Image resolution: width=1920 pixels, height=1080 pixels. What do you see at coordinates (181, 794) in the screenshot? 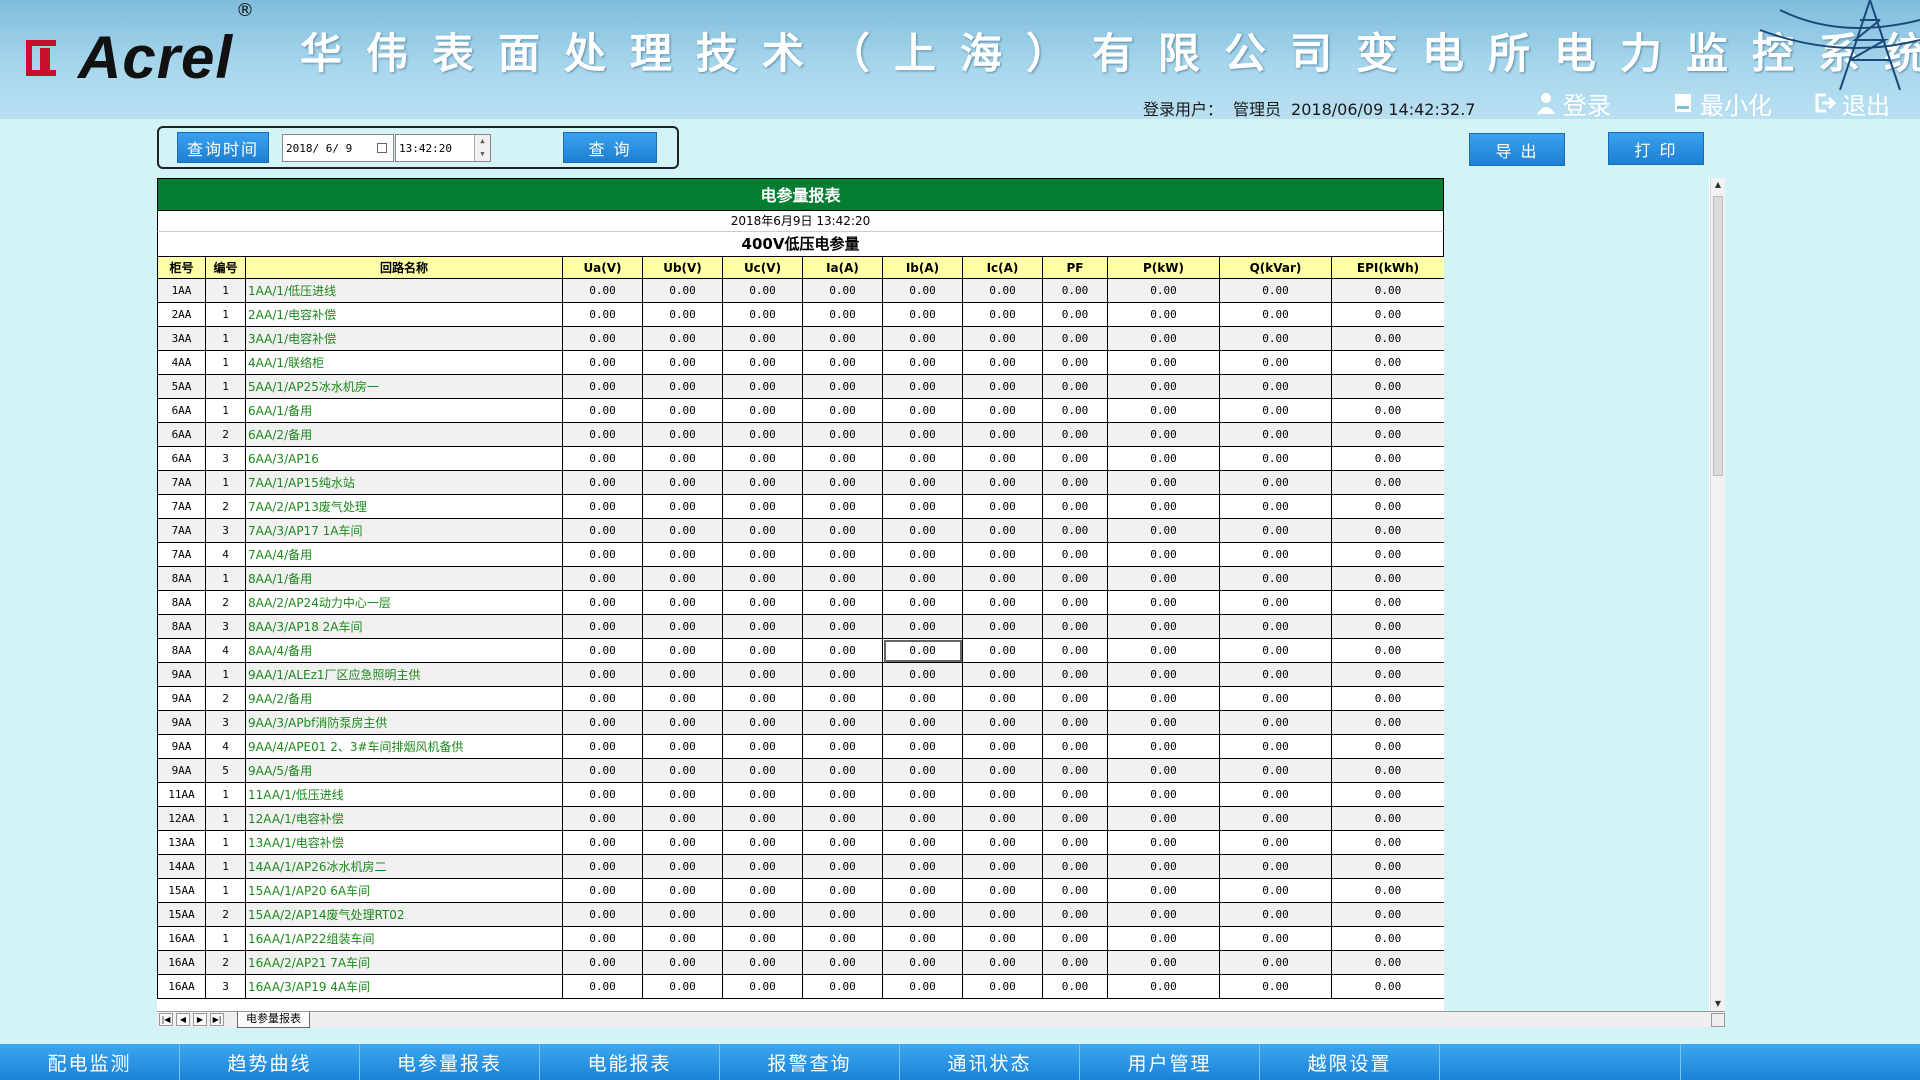
I see `cabinet-cell: 11AA` at bounding box center [181, 794].